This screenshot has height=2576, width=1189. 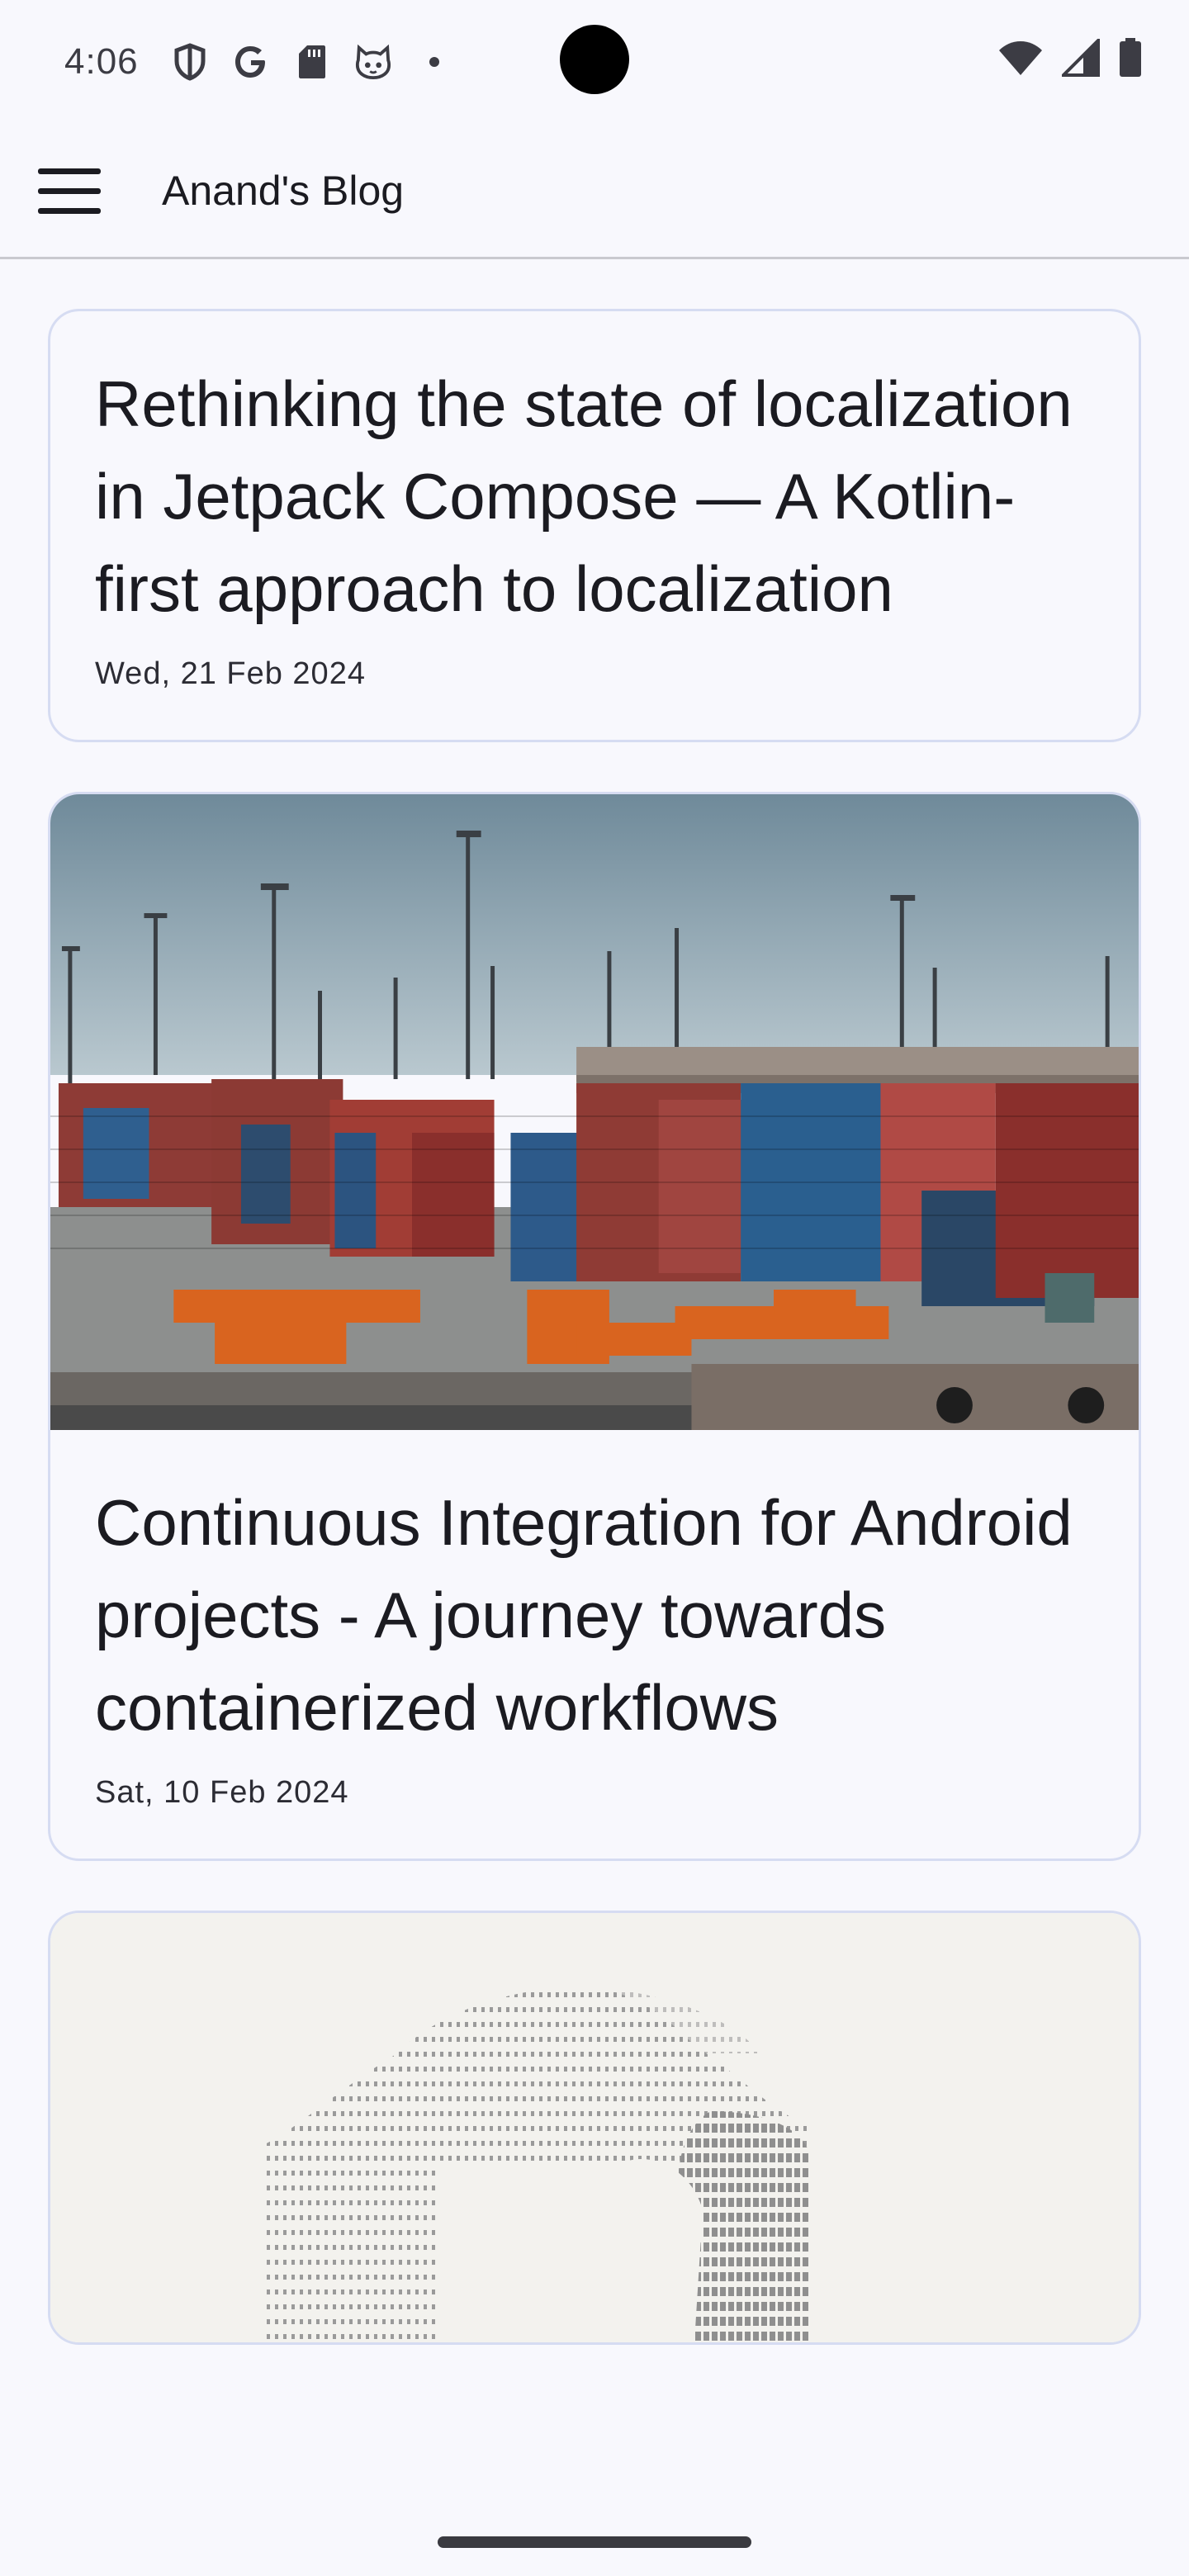 I want to click on camera-cutout, so click(x=594, y=59).